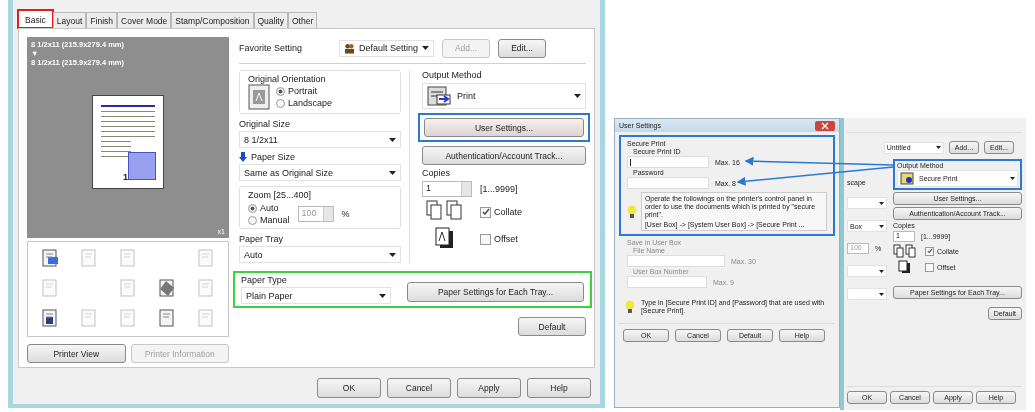 The width and height of the screenshot is (1035, 412). Describe the element at coordinates (142, 166) in the screenshot. I see `image-block` at that location.